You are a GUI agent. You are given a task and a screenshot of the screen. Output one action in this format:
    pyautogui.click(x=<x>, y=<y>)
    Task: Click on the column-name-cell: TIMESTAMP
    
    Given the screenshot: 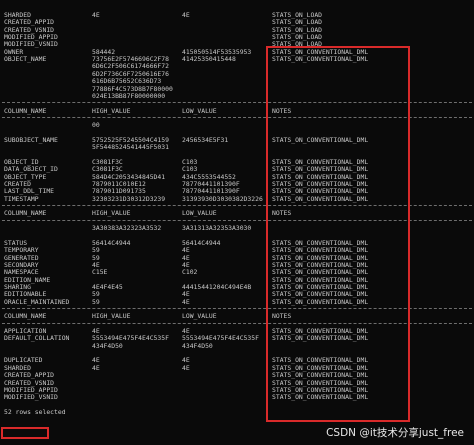 What is the action you would take?
    pyautogui.click(x=21, y=198)
    